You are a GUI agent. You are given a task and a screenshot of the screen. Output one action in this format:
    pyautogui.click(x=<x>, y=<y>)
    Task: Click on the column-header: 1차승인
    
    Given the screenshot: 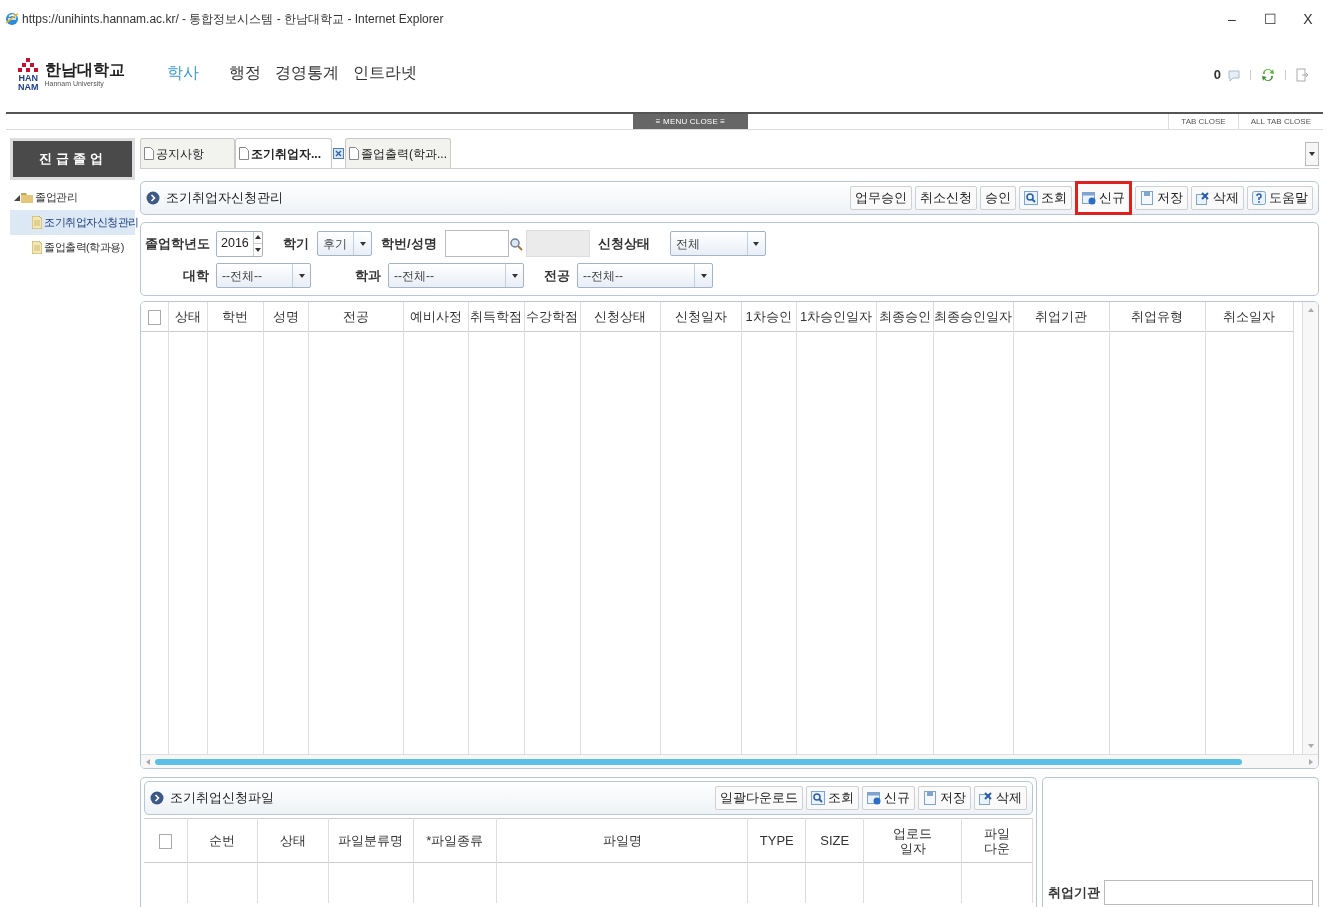 What is the action you would take?
    pyautogui.click(x=768, y=317)
    